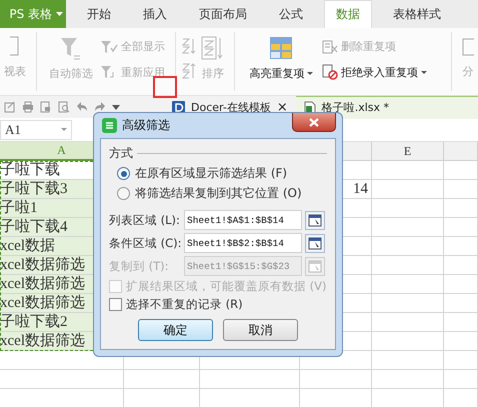 This screenshot has height=407, width=478. What do you see at coordinates (310, 107) in the screenshot?
I see `spreadsheet-file-icon` at bounding box center [310, 107].